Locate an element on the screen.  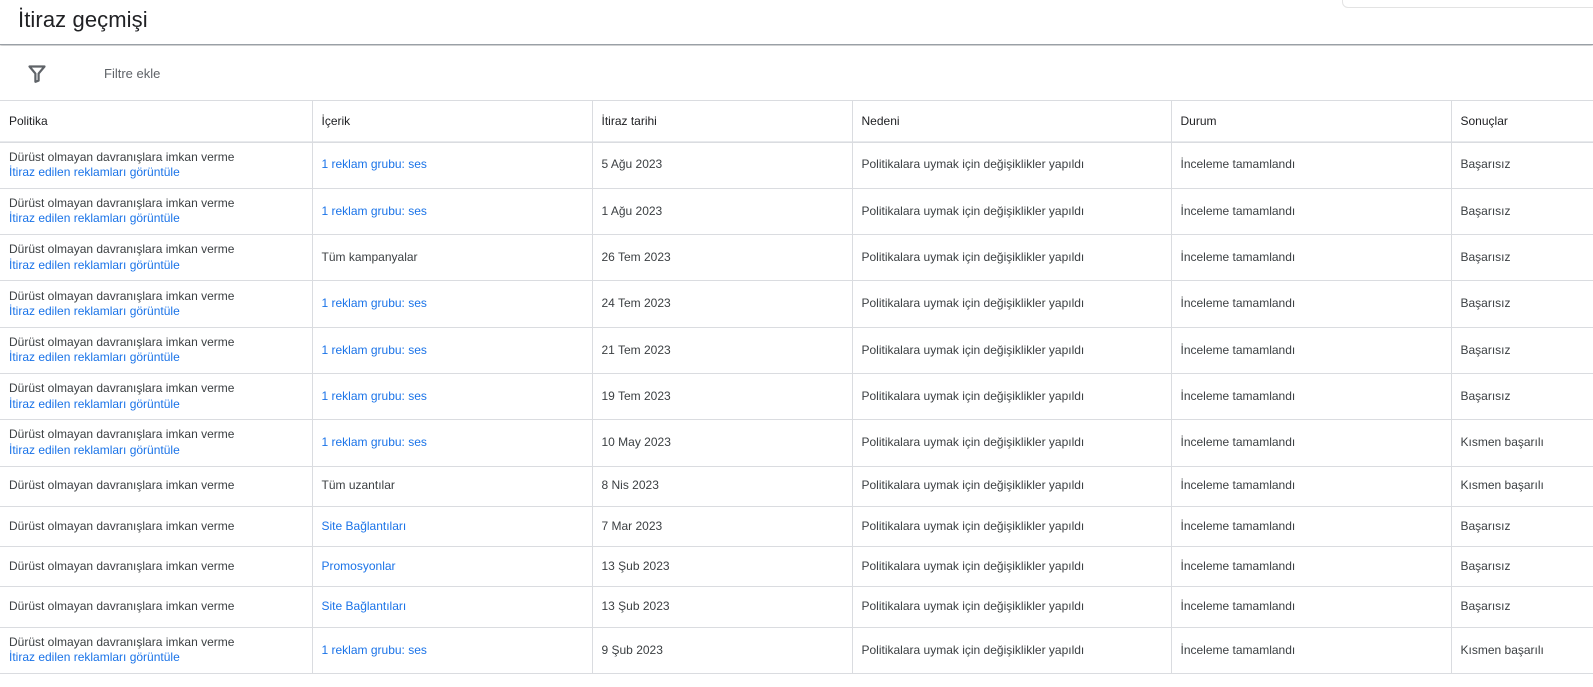
content-text: Tüm kampanyalar is located at coordinates (369, 256).